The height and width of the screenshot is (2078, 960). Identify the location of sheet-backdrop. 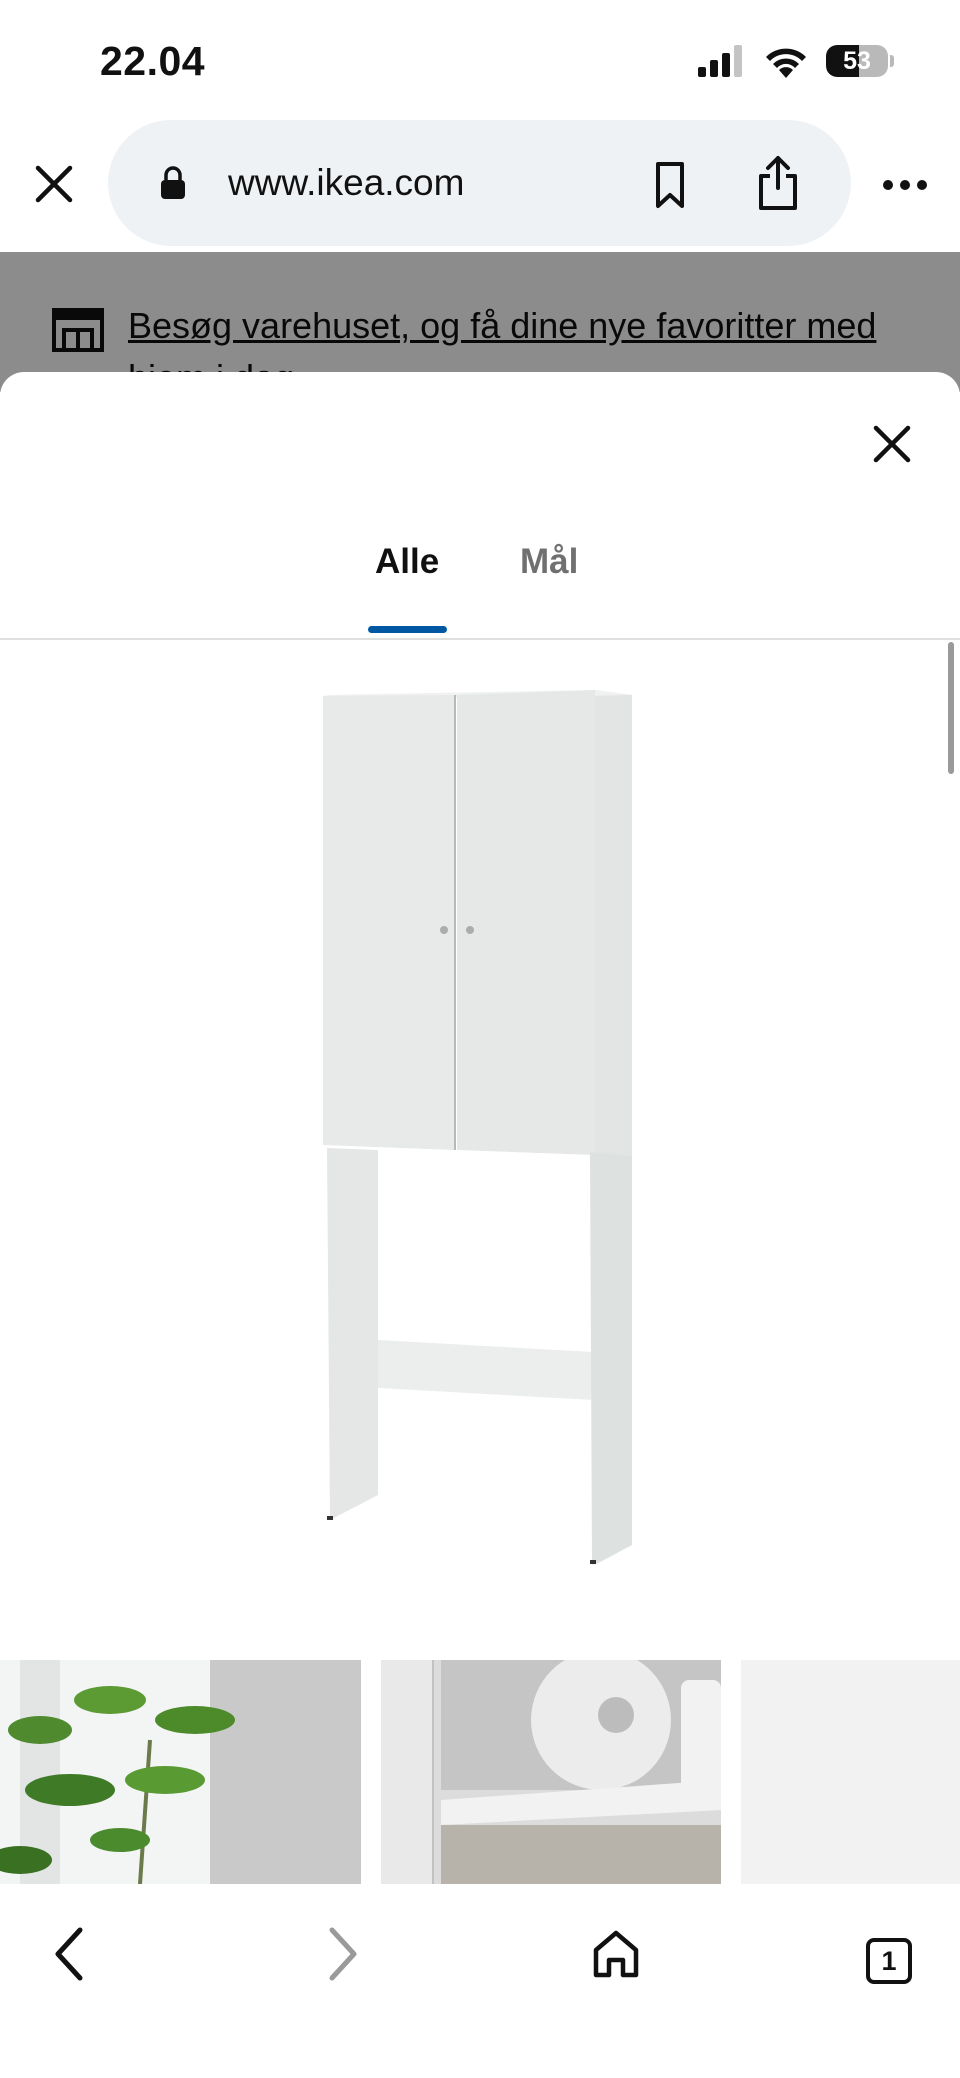
(480, 322).